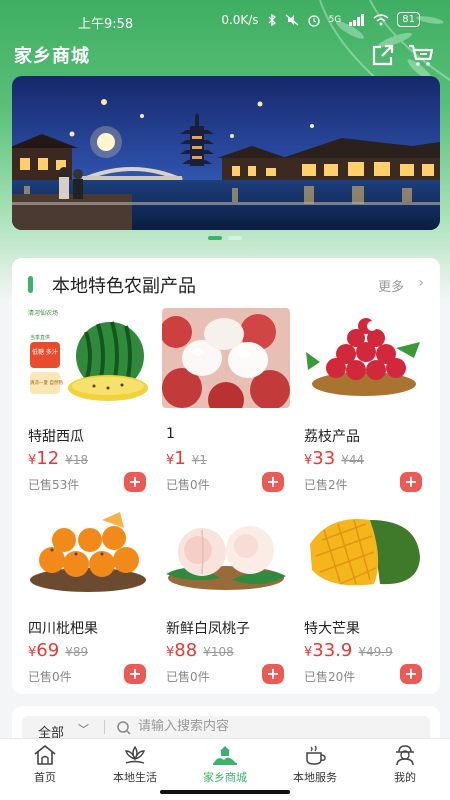 This screenshot has height=800, width=450. I want to click on product-name: 特甜西瓜, so click(56, 437).